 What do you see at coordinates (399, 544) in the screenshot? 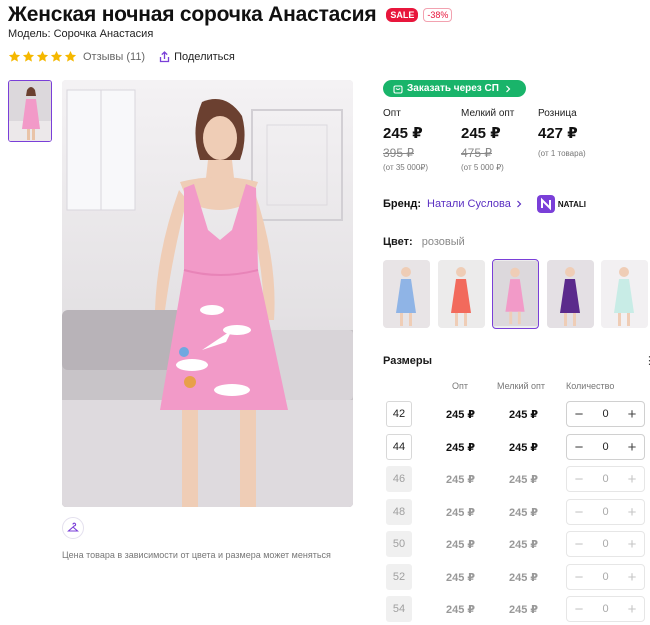
I see `size-cell: 50` at bounding box center [399, 544].